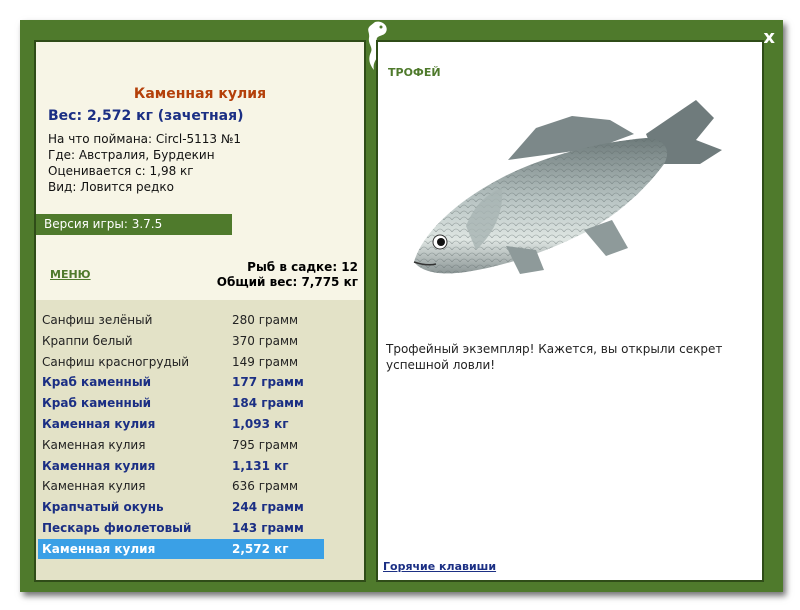 This screenshot has width=800, height=610. What do you see at coordinates (287, 282) in the screenshot?
I see `keepnet-total-weight: Общий вес: 7,775 кг` at bounding box center [287, 282].